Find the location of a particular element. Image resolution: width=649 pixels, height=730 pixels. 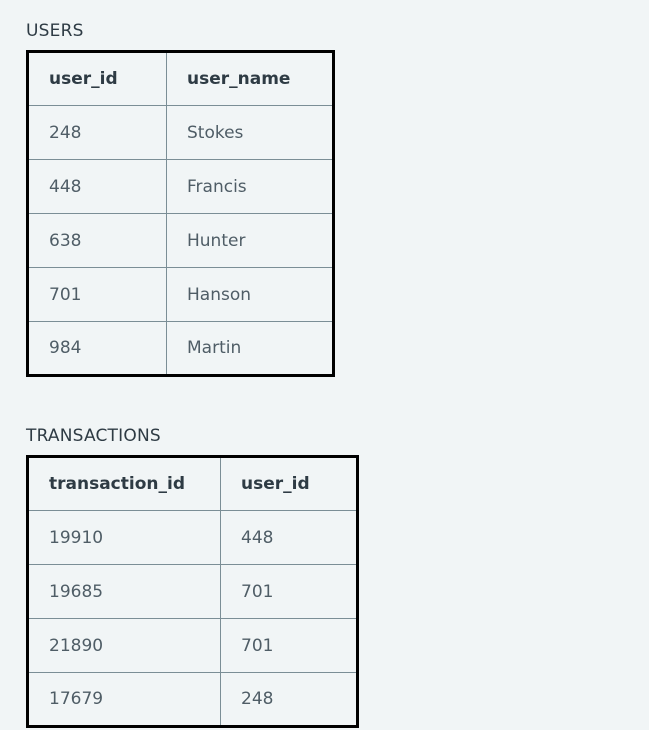

table-row: 17679 248 is located at coordinates (192, 699).